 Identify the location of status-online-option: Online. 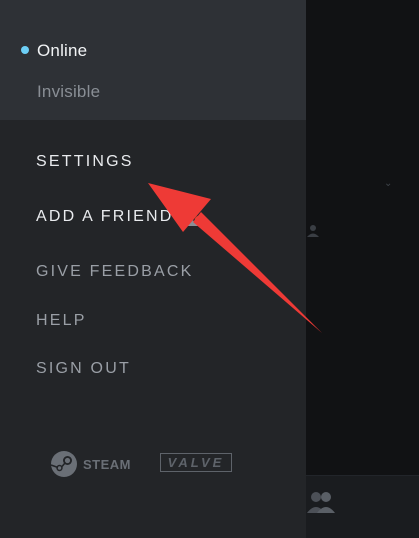
(62, 51).